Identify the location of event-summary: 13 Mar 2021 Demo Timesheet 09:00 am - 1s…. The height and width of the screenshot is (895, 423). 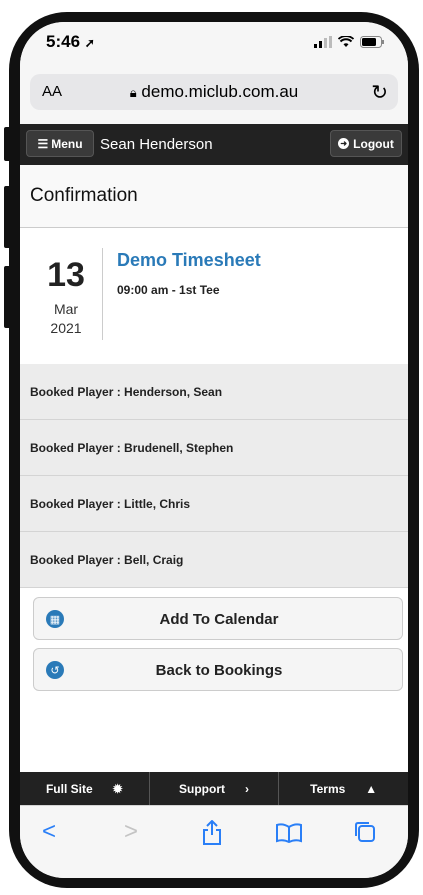
(214, 296).